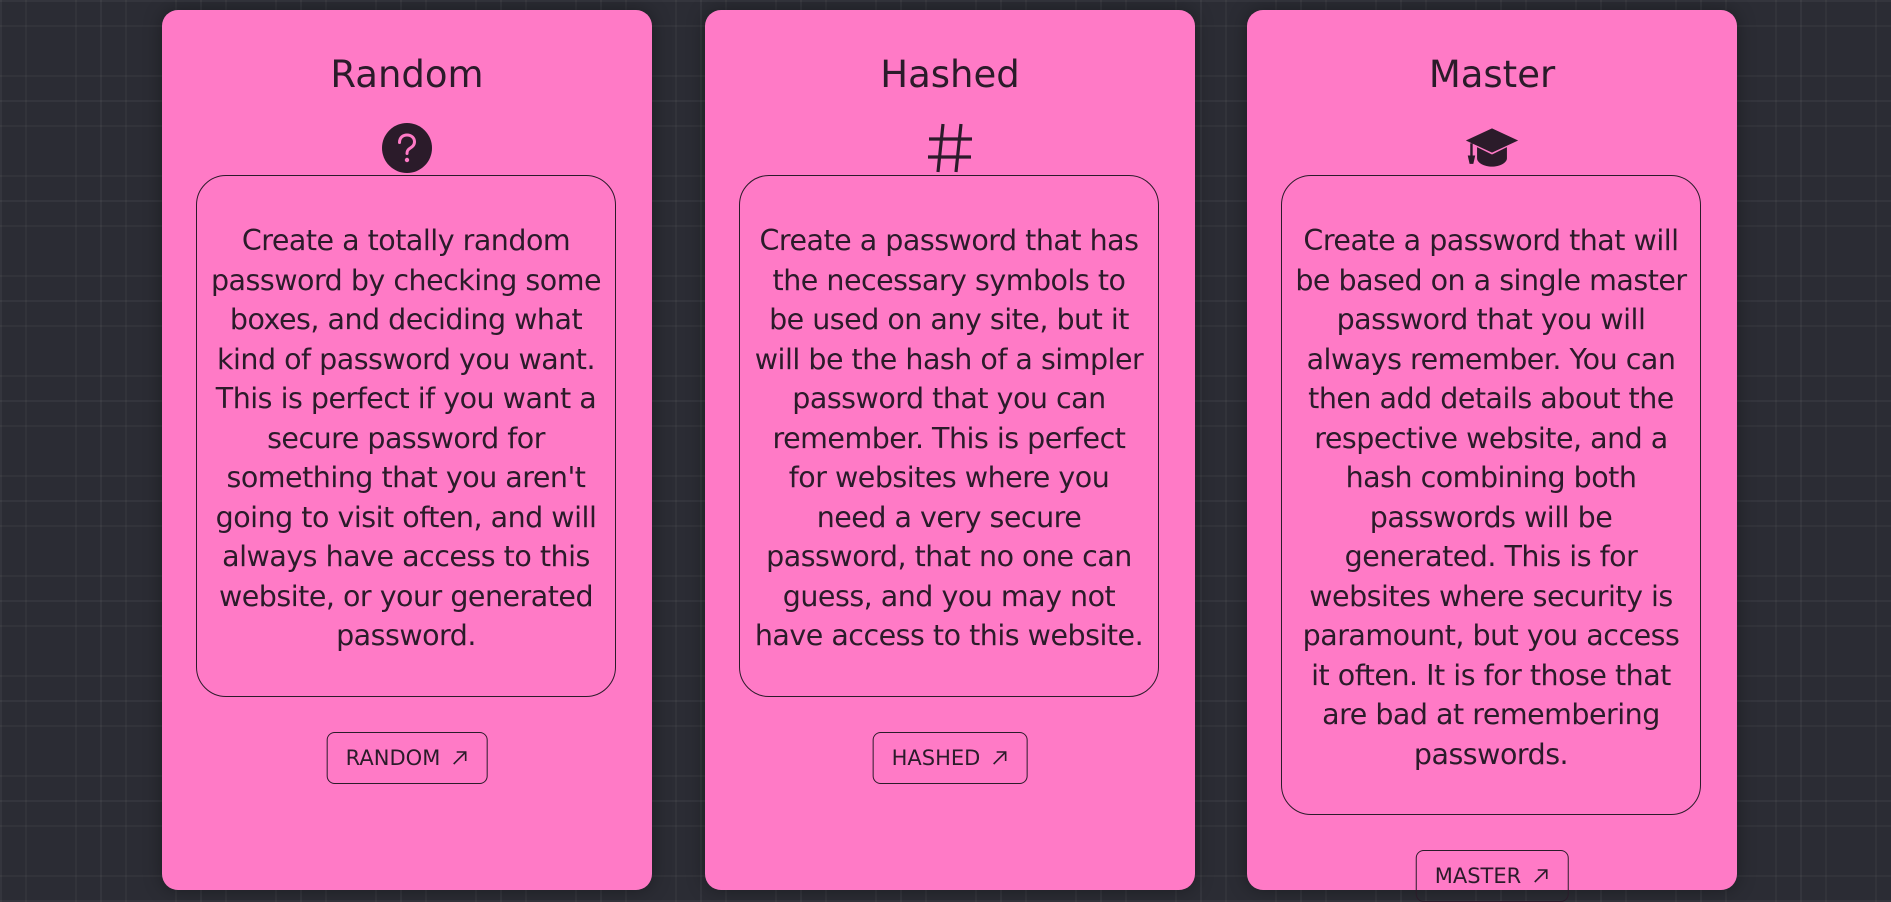 The width and height of the screenshot is (1891, 902). Describe the element at coordinates (1492, 74) in the screenshot. I see `card-title: Master` at that location.